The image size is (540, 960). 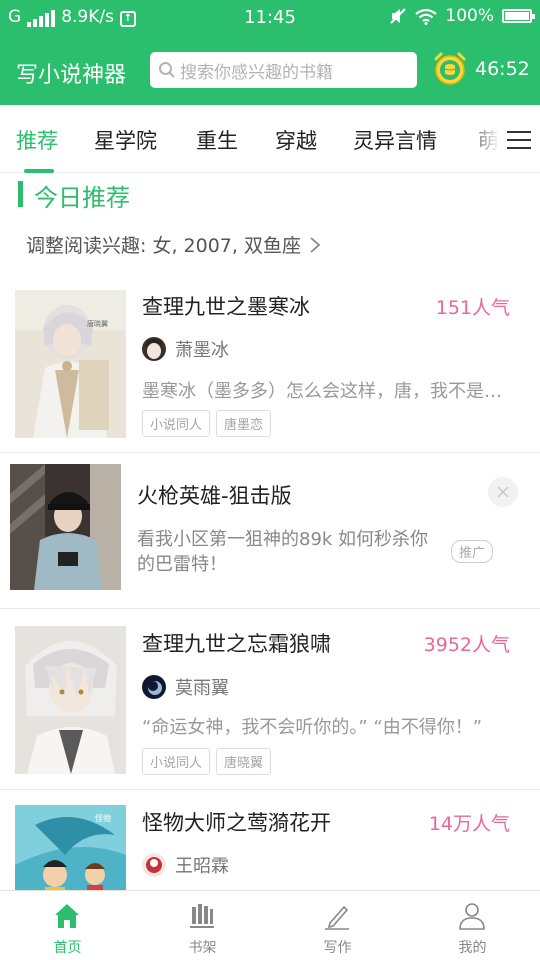 What do you see at coordinates (65, 527) in the screenshot?
I see `ad-image` at bounding box center [65, 527].